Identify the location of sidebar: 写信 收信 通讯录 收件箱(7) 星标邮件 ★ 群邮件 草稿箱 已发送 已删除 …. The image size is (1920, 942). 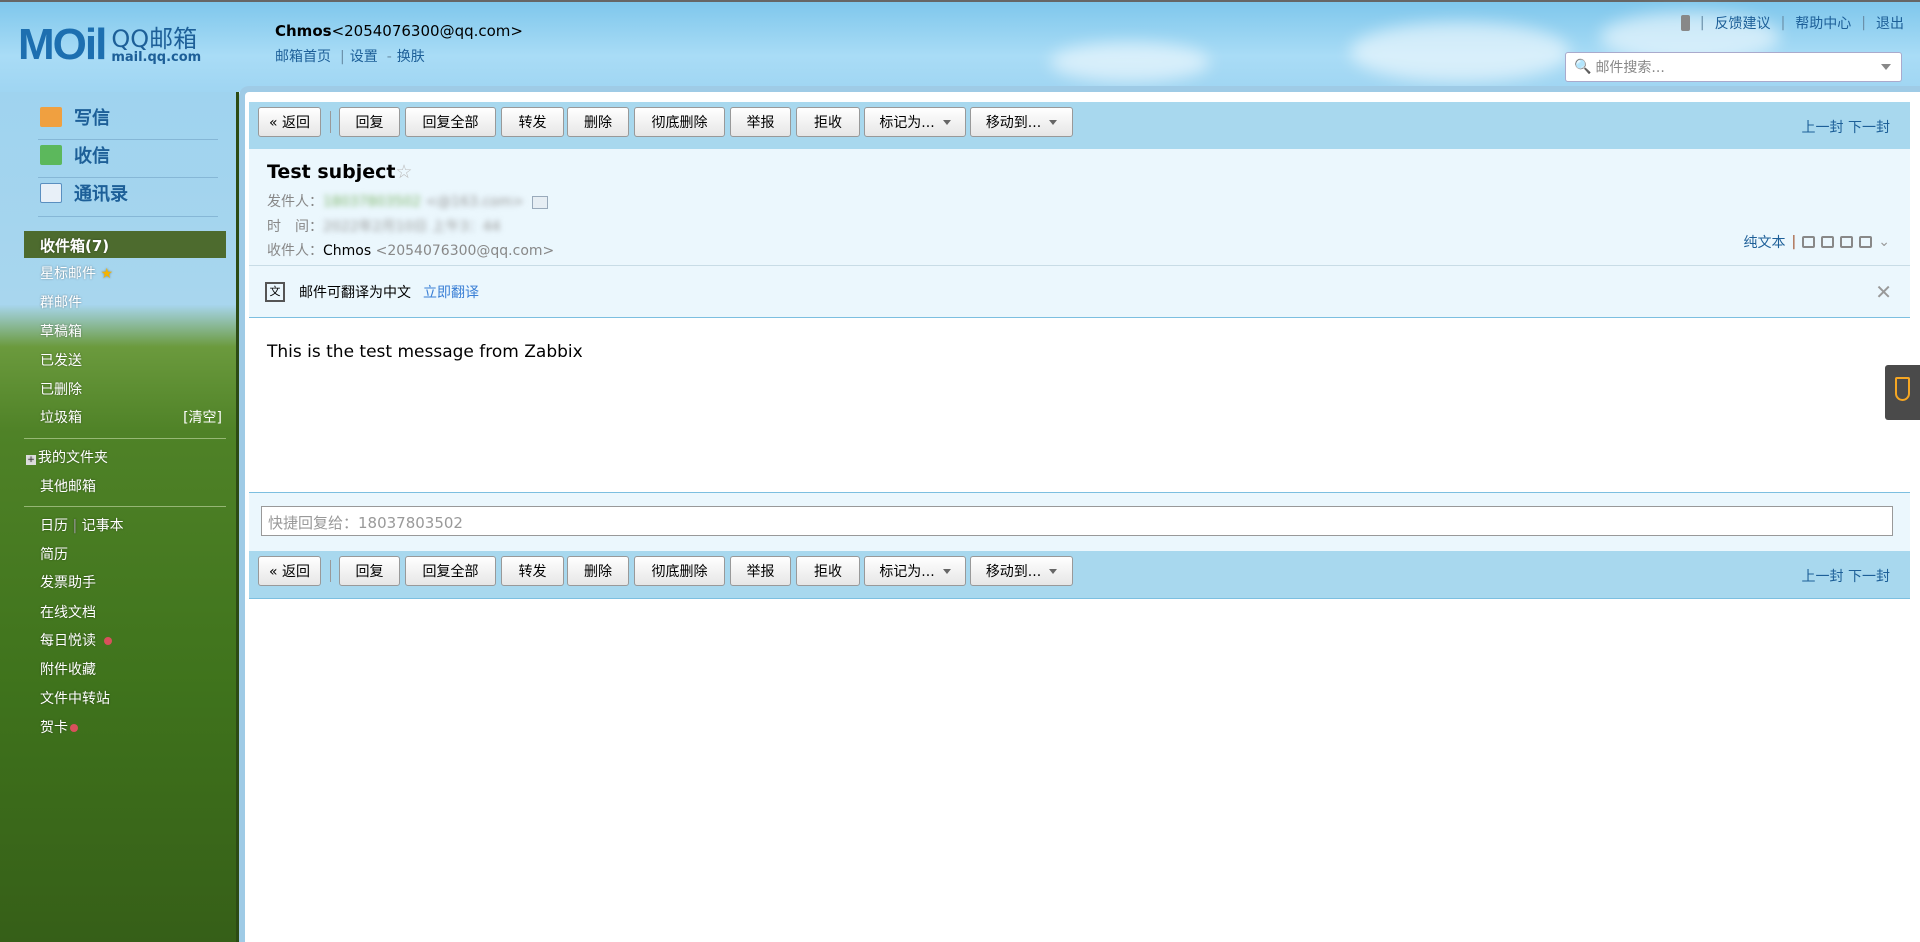
(119, 517).